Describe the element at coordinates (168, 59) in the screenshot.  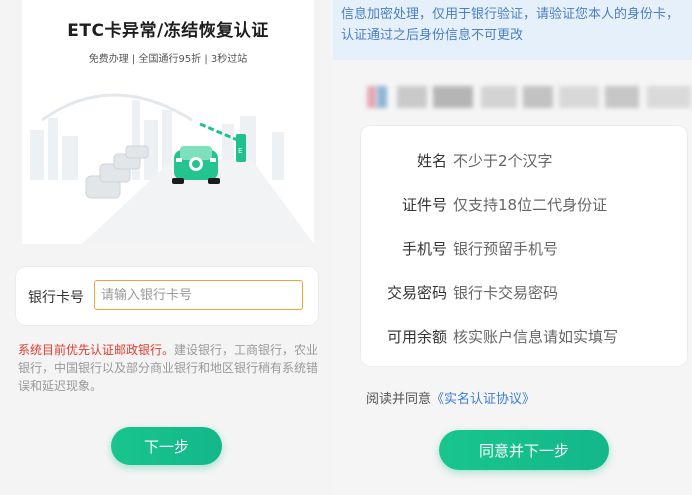
I see `hero-subtitle: 免费办理 | 全国通行95折 | 3秒过站` at that location.